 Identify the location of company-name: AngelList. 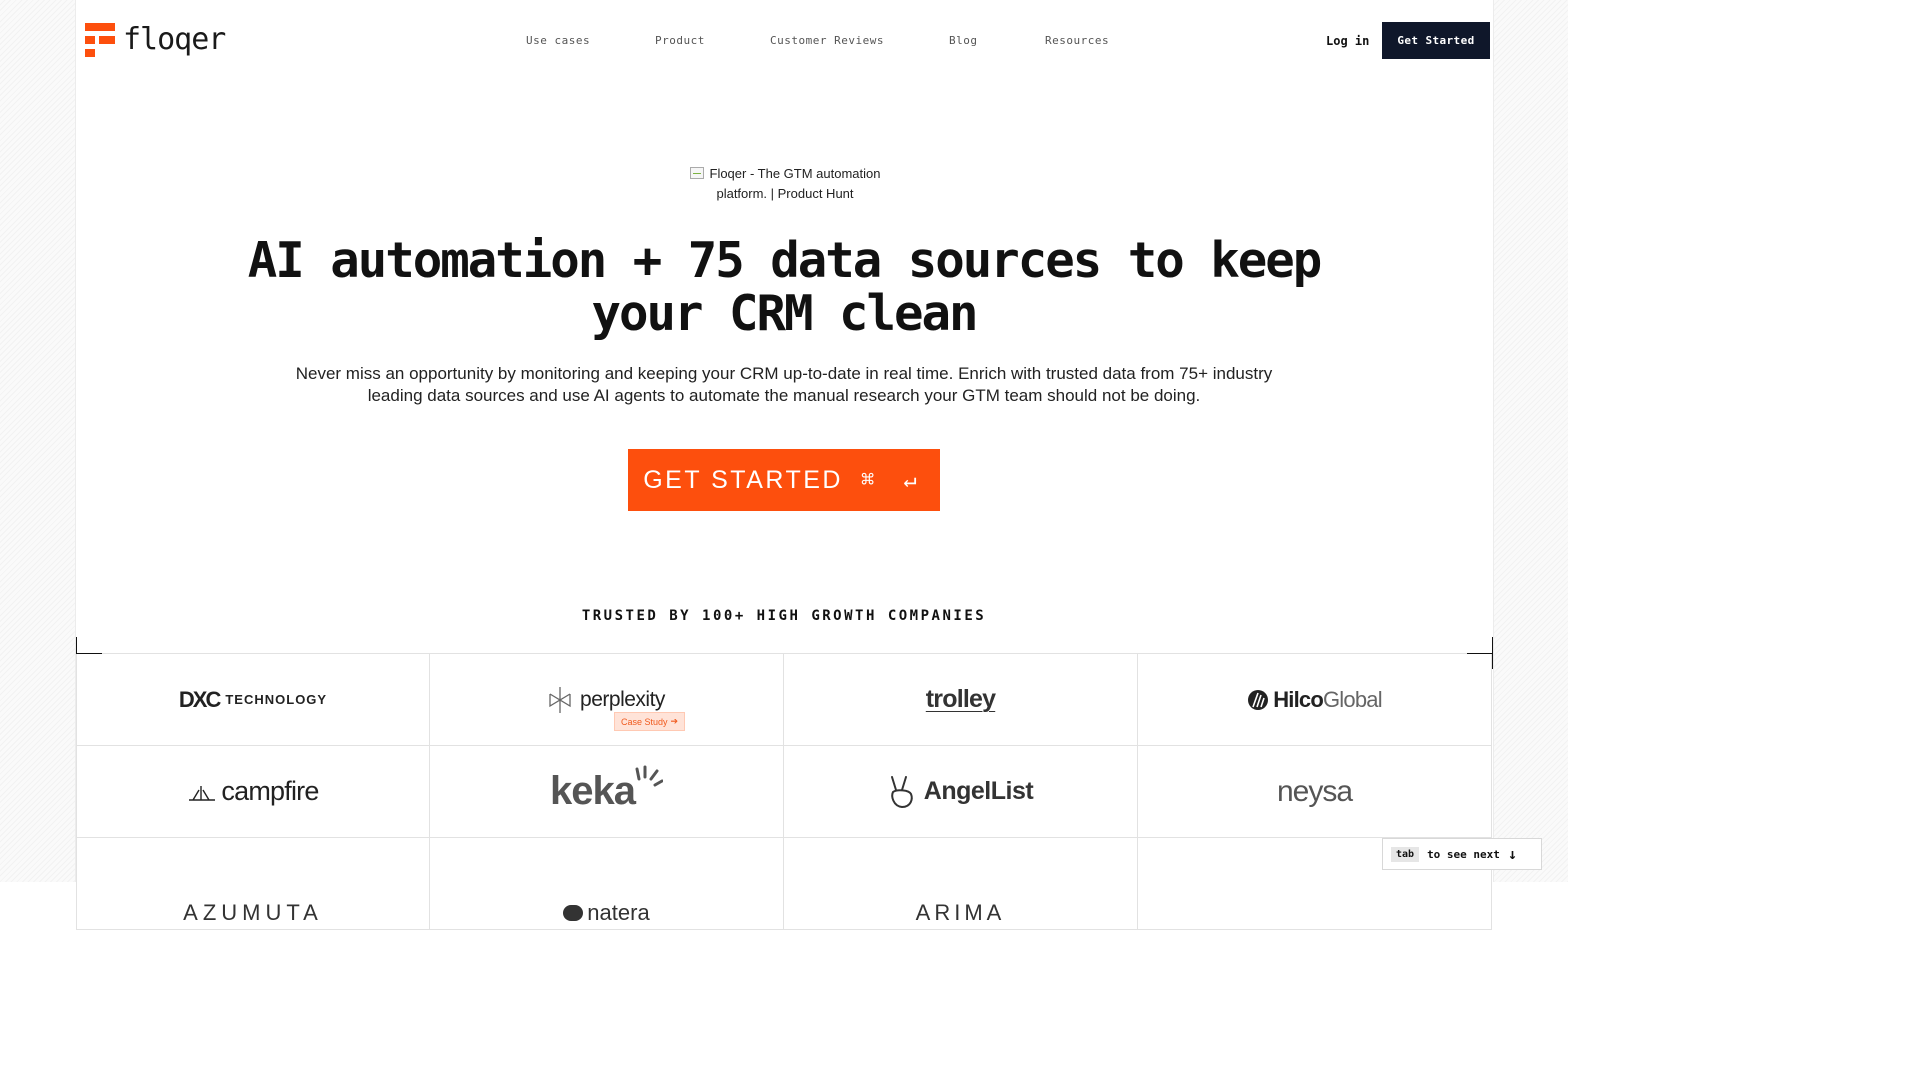
(978, 791).